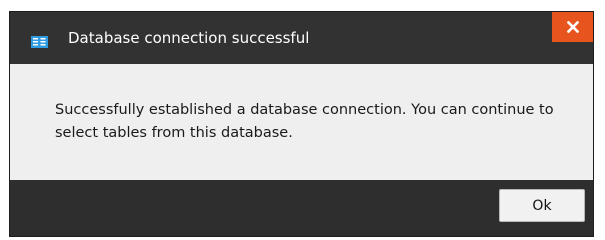 The width and height of the screenshot is (605, 240). Describe the element at coordinates (189, 38) in the screenshot. I see `dialog-title: Database connection successful` at that location.